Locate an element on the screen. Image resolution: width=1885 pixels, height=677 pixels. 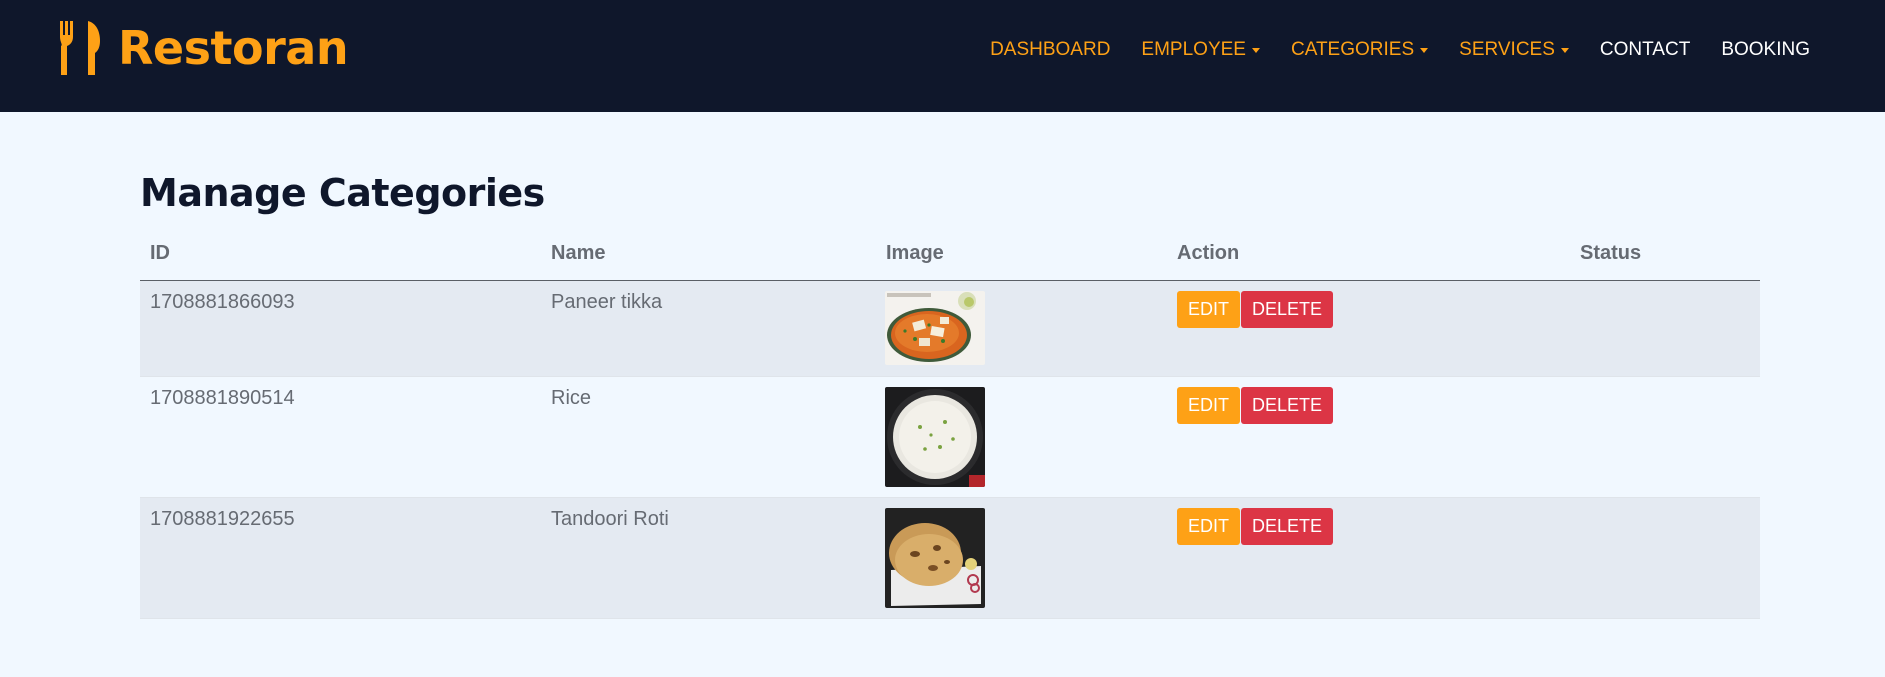
nav-dashboard-label: DASHBOARD is located at coordinates (1050, 49).